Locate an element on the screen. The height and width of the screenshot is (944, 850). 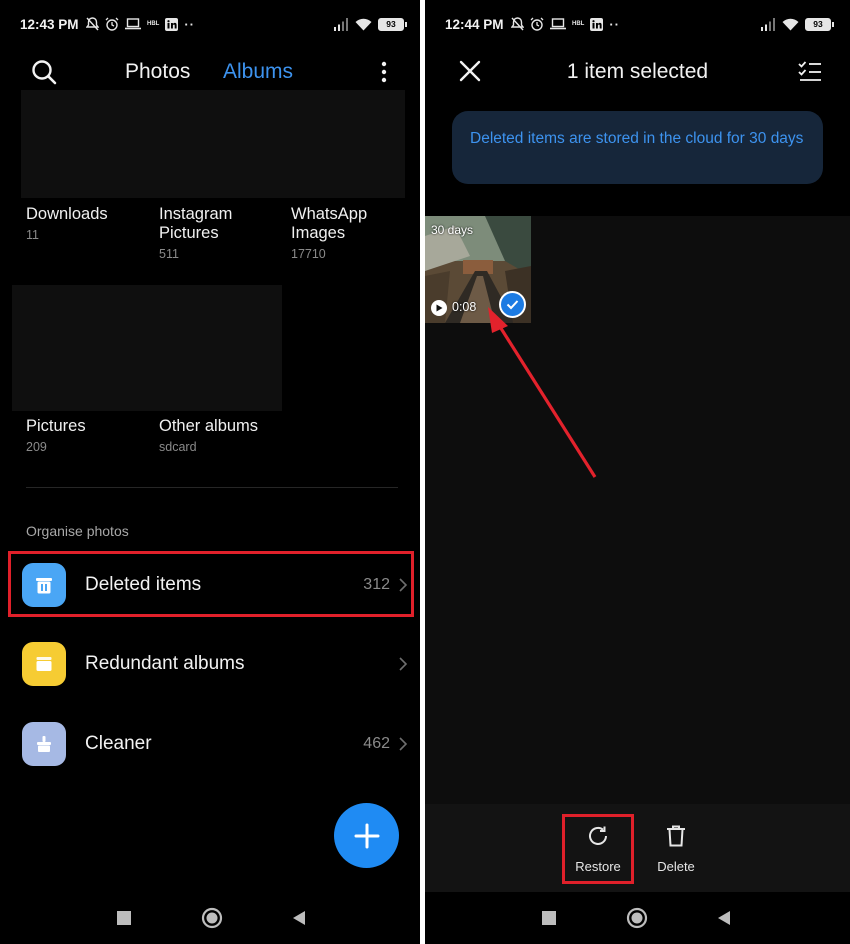
tab-photos: Photos is located at coordinates (157, 72).